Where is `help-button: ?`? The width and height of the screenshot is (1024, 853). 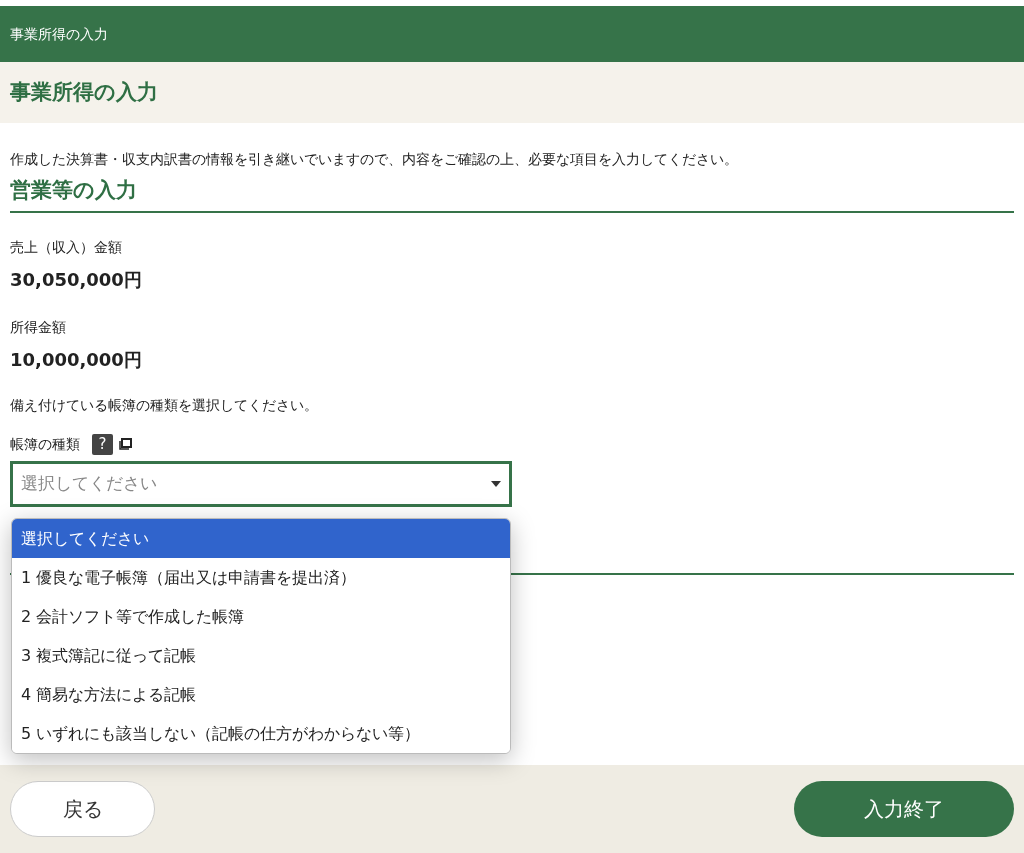
help-button: ? is located at coordinates (102, 444).